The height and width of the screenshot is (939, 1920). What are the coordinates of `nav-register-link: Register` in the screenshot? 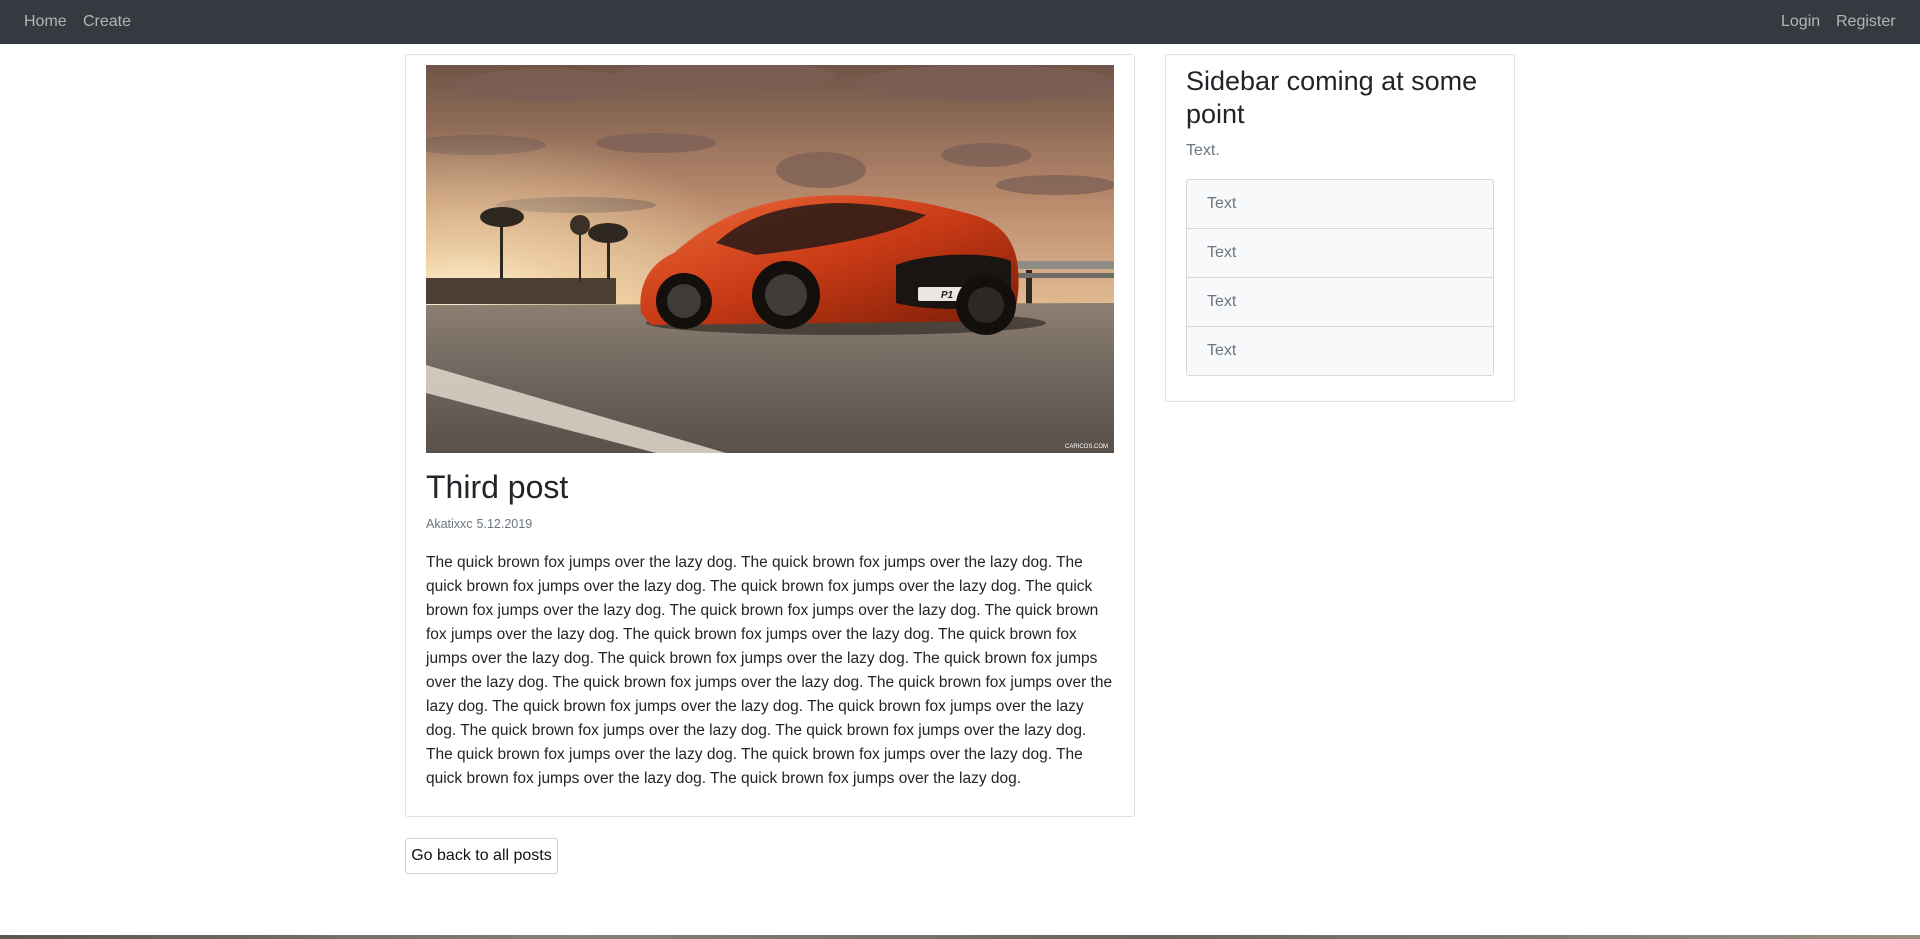 It's located at (1866, 21).